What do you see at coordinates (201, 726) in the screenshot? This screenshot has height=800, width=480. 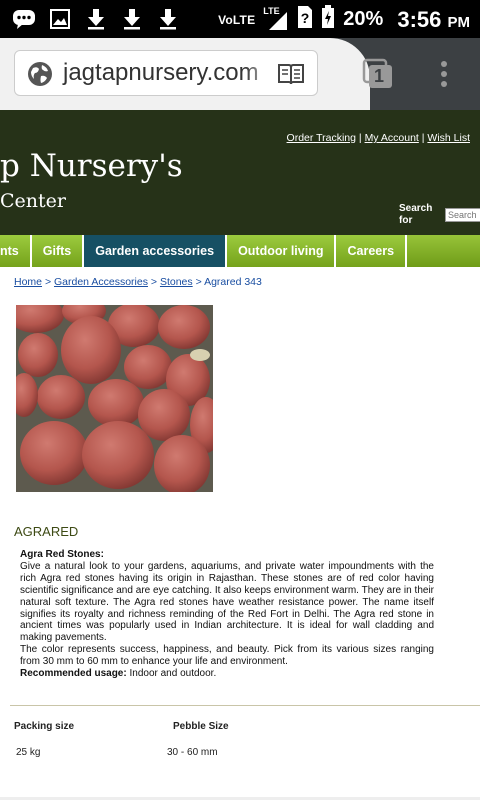 I see `spec-header-pebble-size: Pebble Size` at bounding box center [201, 726].